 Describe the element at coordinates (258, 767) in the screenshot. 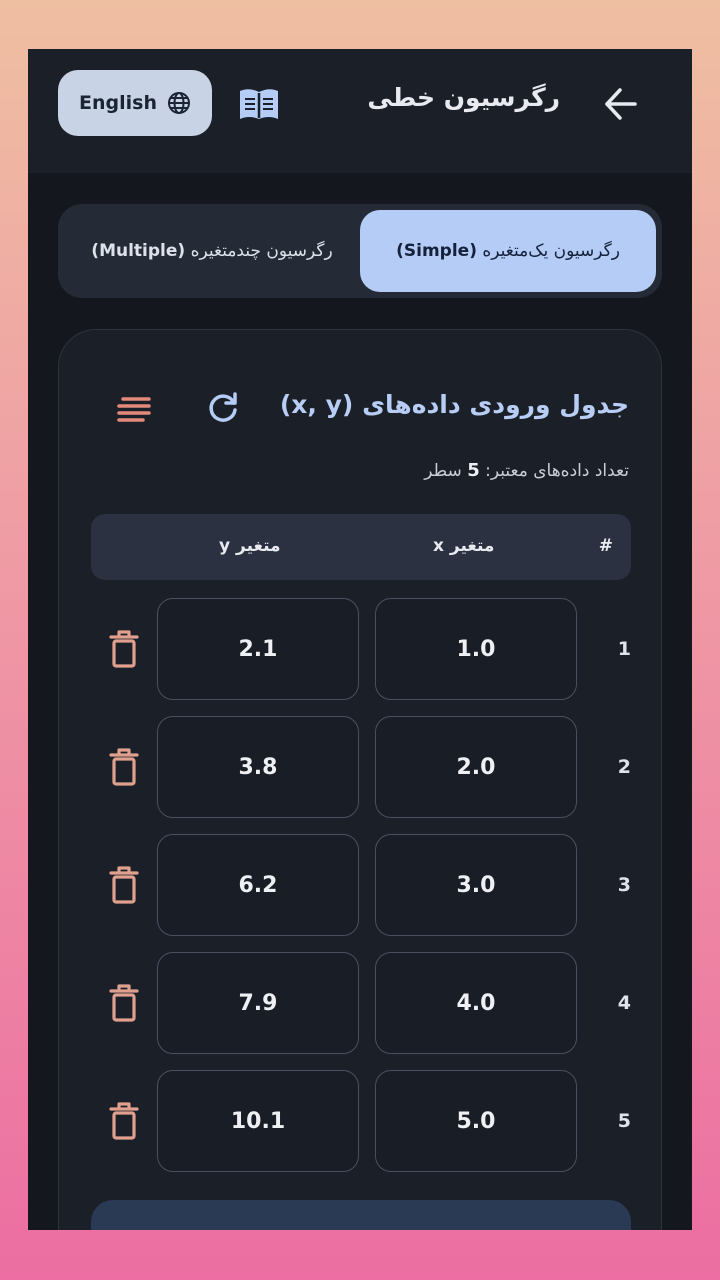

I see `y-input: 3.8` at that location.